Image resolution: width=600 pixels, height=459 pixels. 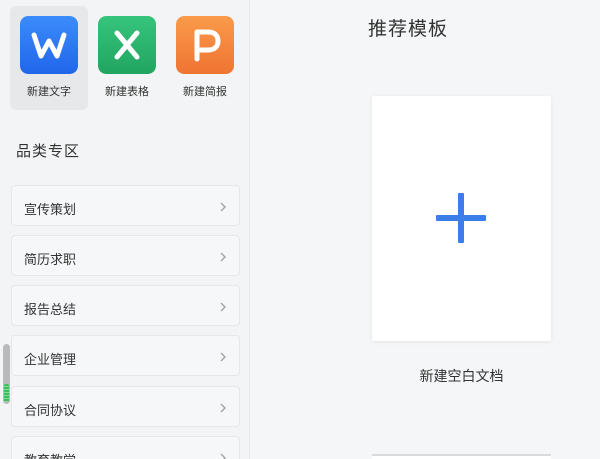 I want to click on new-presentation-button: 新建简报, so click(x=205, y=58).